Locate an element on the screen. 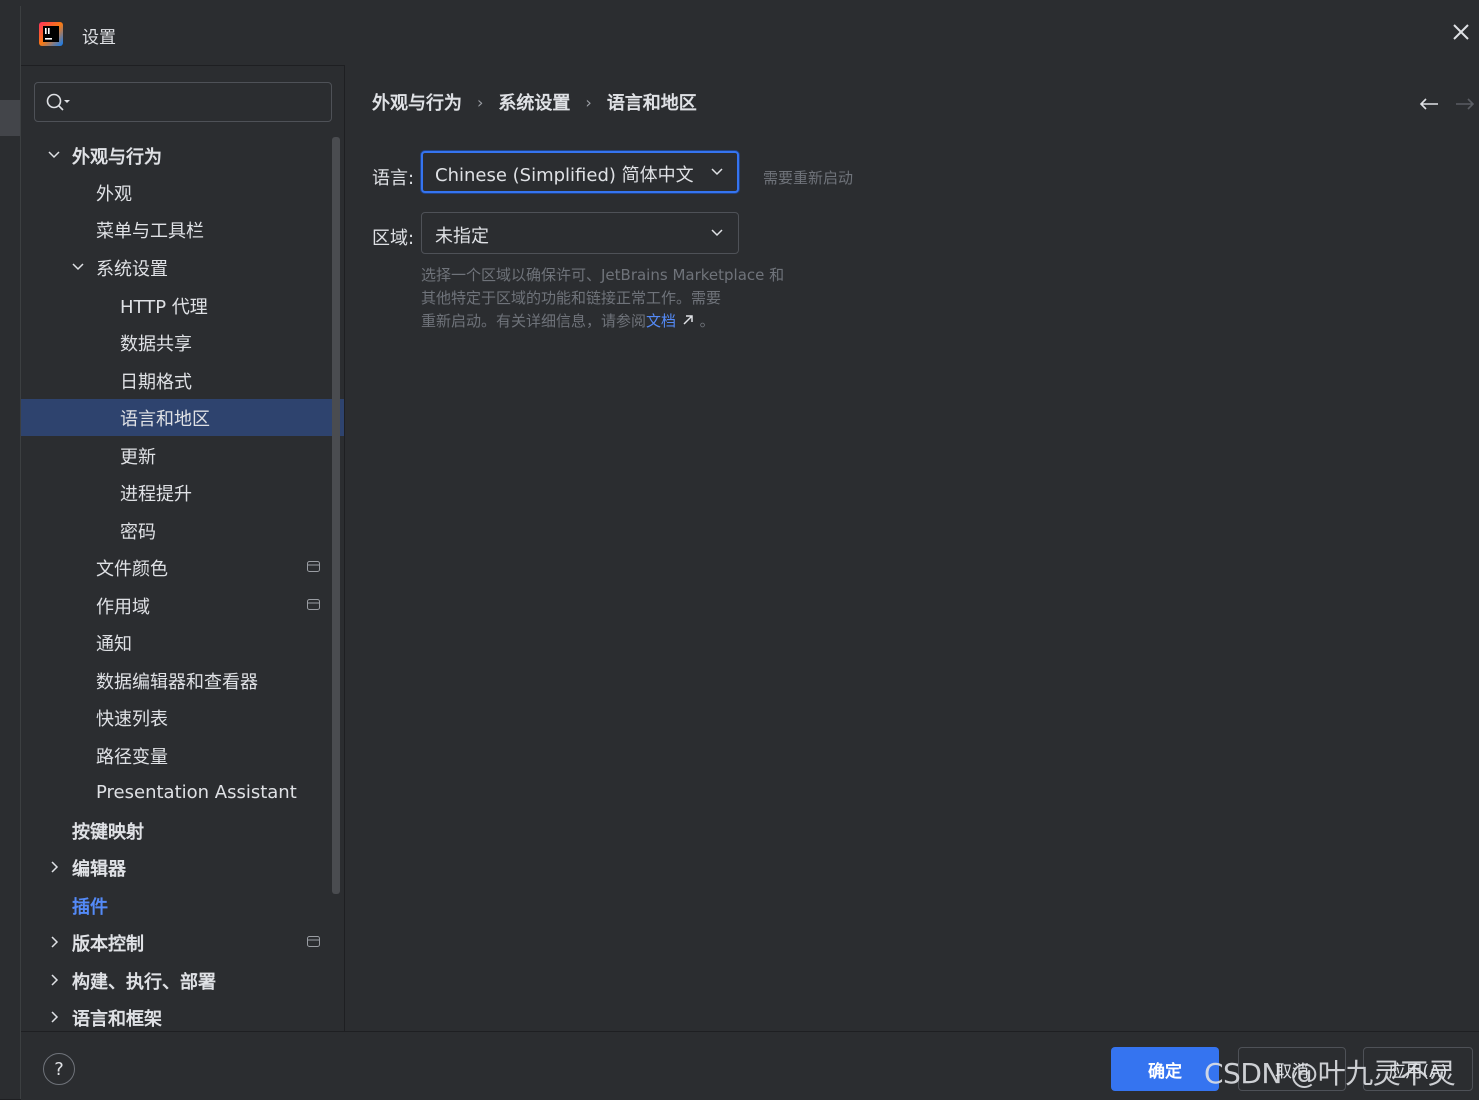 This screenshot has width=1479, height=1100. search-icon is located at coordinates (58, 102).